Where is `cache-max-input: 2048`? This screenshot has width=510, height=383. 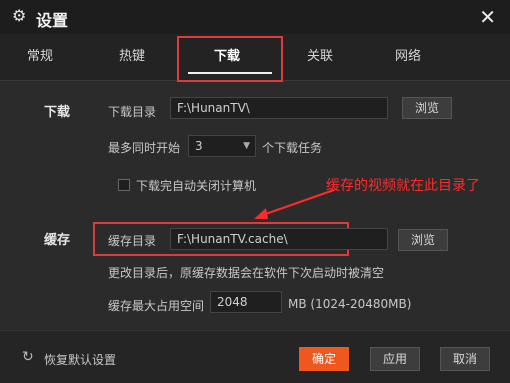 cache-max-input: 2048 is located at coordinates (246, 302).